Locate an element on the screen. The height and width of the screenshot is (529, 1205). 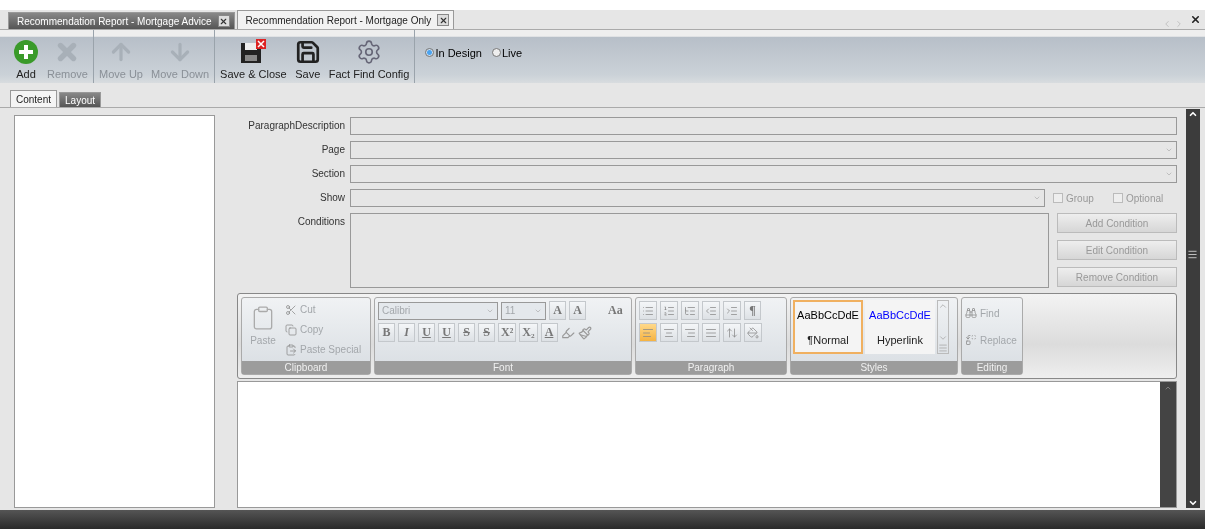
view-tab: Content is located at coordinates (34, 98).